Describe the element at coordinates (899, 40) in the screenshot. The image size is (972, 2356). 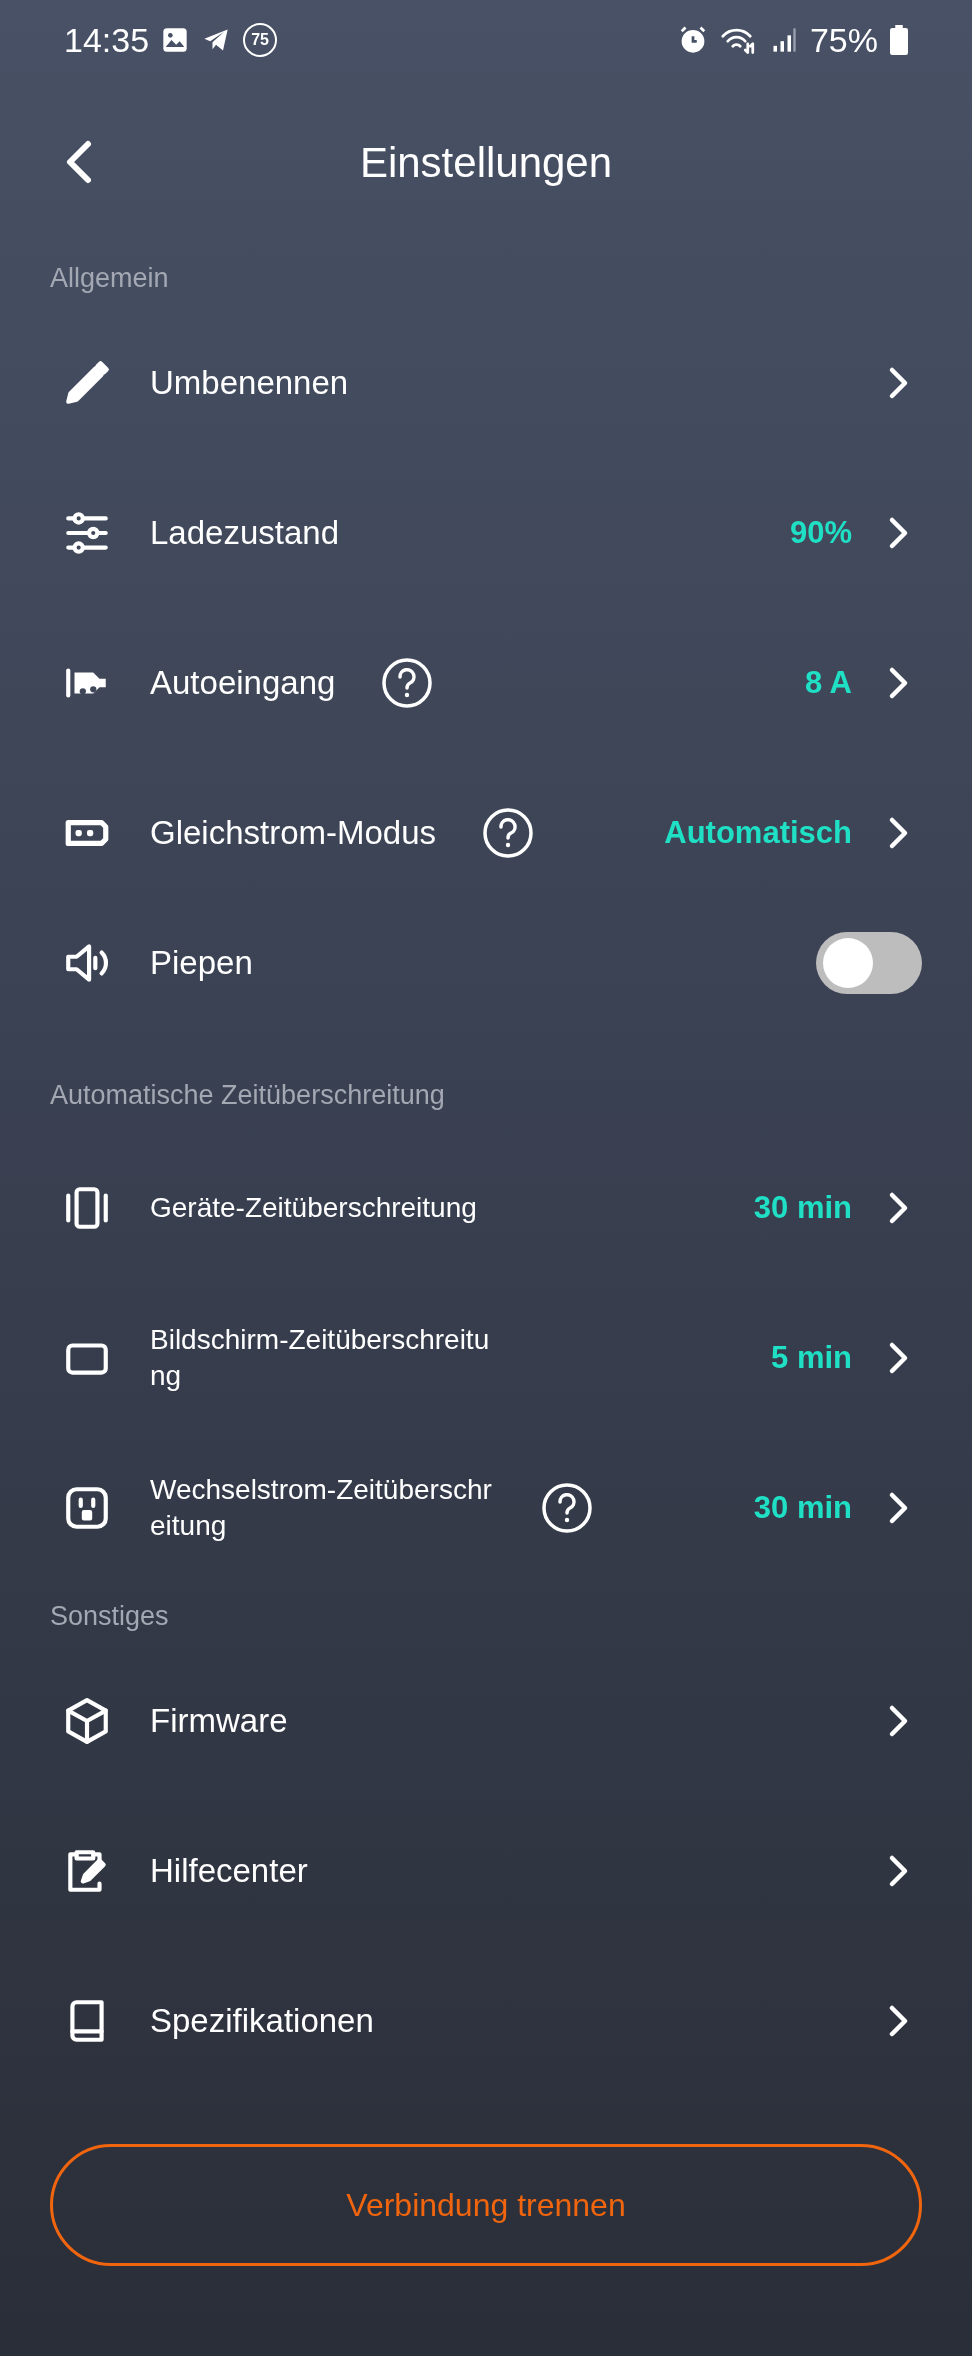
I see `battery-icon` at that location.